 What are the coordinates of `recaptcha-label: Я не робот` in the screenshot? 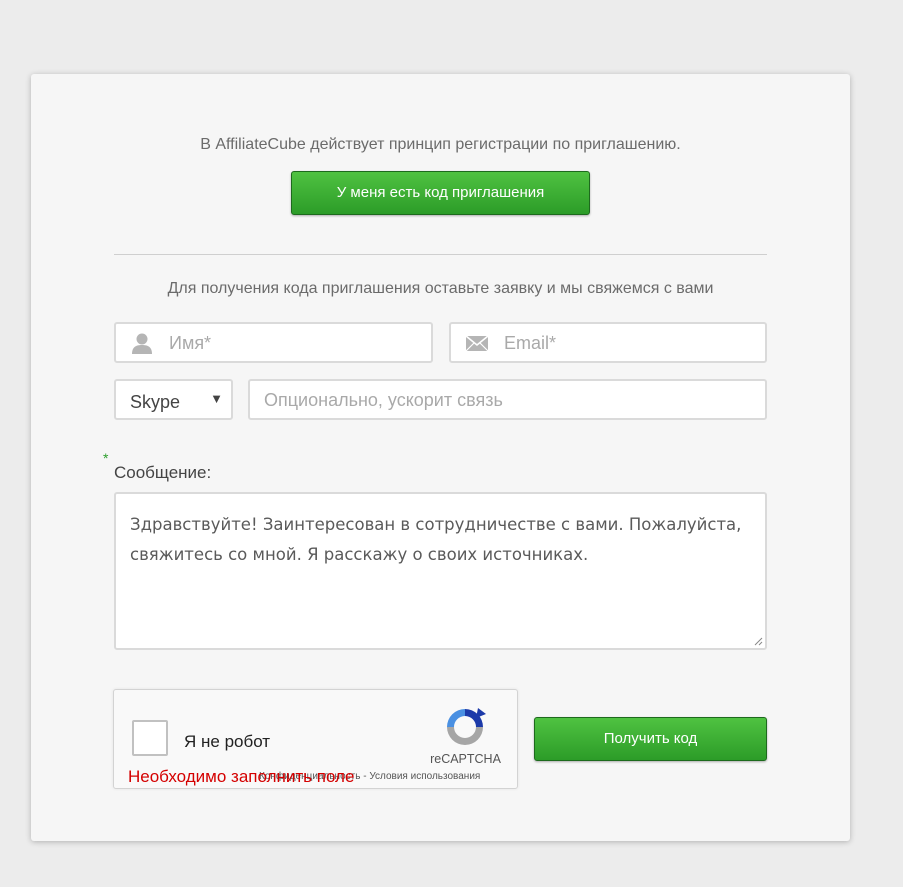 It's located at (227, 741).